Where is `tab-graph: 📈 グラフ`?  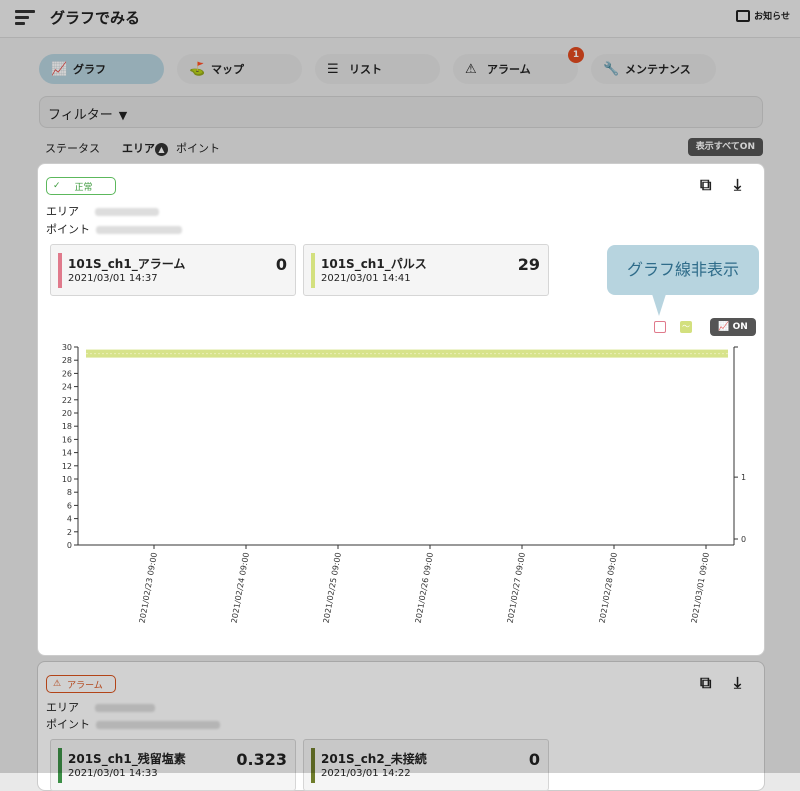
tab-graph: 📈 グラフ is located at coordinates (101, 69).